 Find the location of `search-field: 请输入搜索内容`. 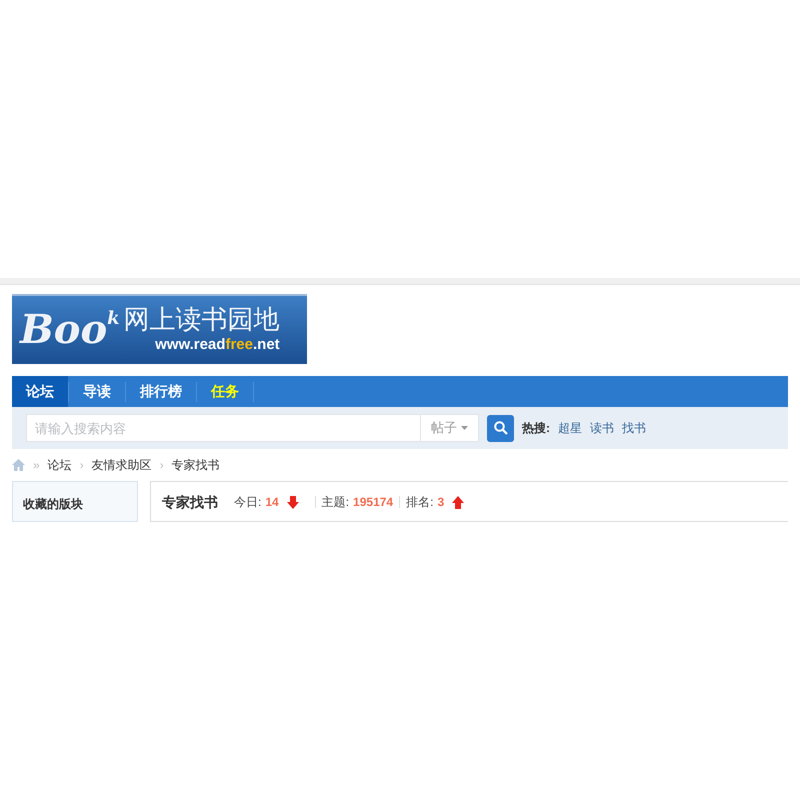

search-field: 请输入搜索内容 is located at coordinates (223, 428).